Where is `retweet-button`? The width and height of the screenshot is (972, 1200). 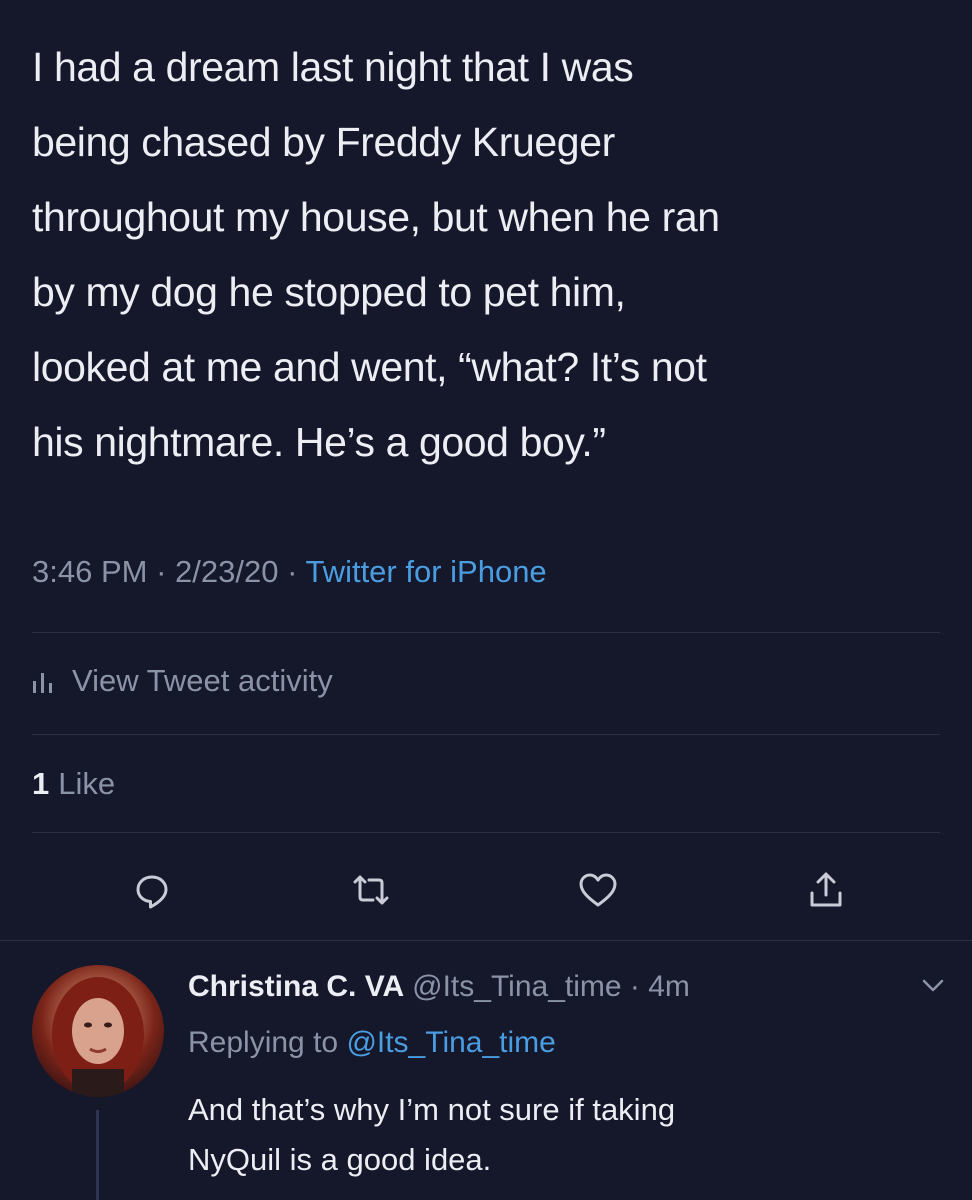
retweet-button is located at coordinates (371, 890).